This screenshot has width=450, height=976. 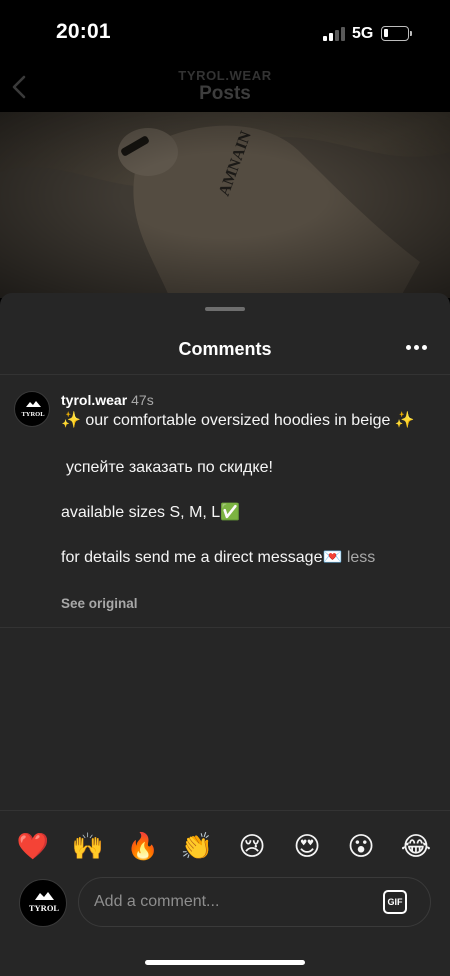 What do you see at coordinates (83, 31) in the screenshot?
I see `status-time: 20:01` at bounding box center [83, 31].